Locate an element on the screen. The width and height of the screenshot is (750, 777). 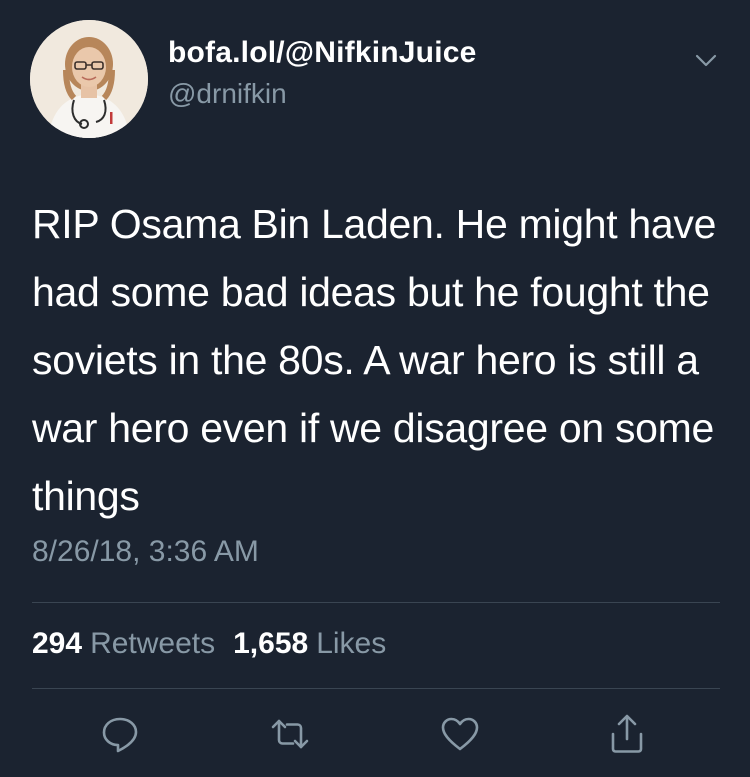
likes-label: Likes is located at coordinates (351, 643).